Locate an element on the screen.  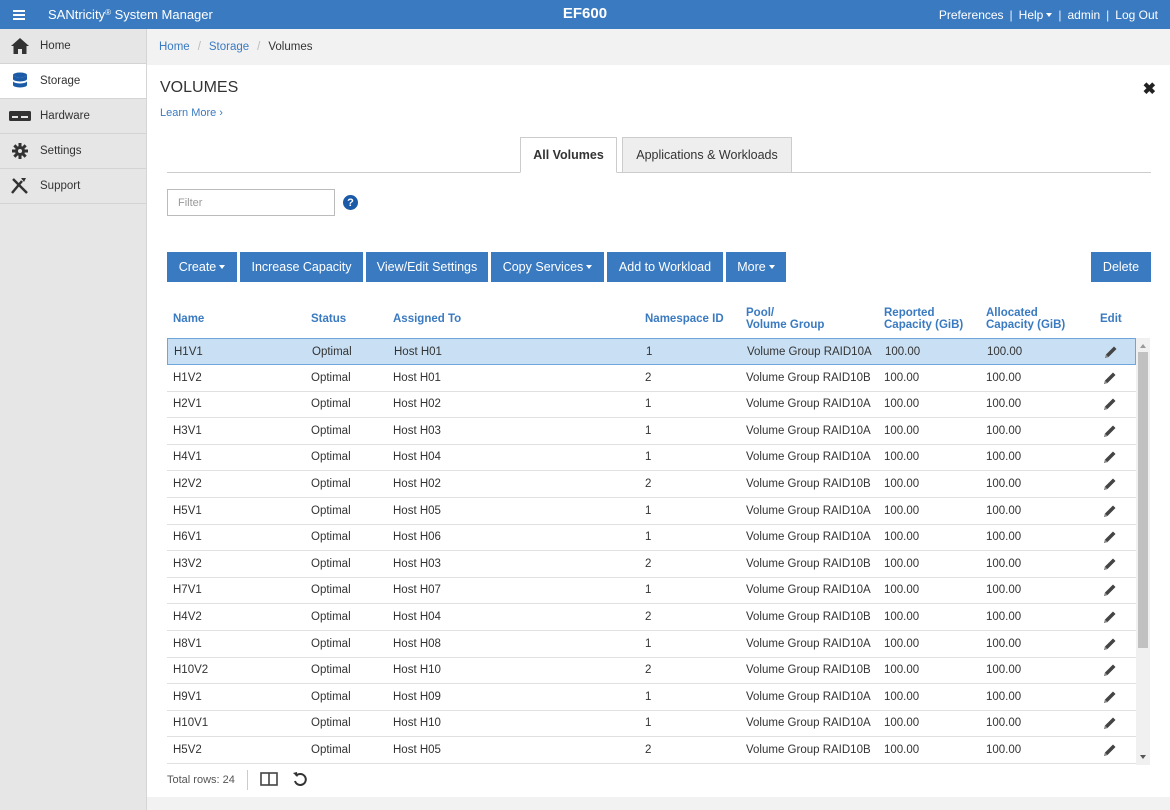
breadcrumb-storage: Storage is located at coordinates (229, 47).